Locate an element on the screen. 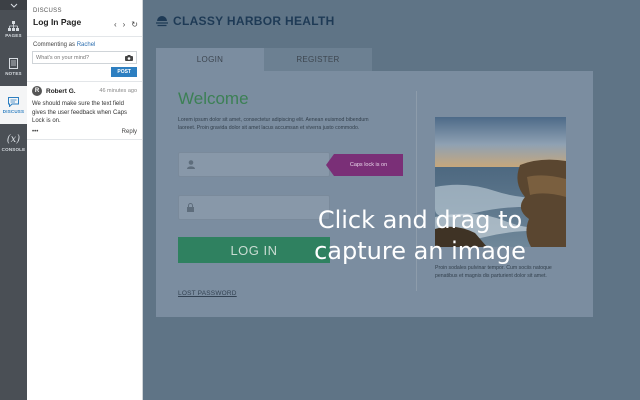  commenting-prefix: Commenting as is located at coordinates (54, 45).